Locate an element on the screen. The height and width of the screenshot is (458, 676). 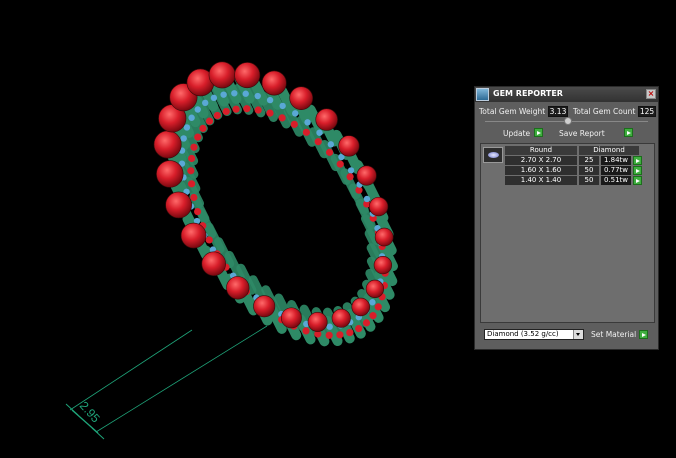
total-gem-count-value: 125 is located at coordinates (647, 111).